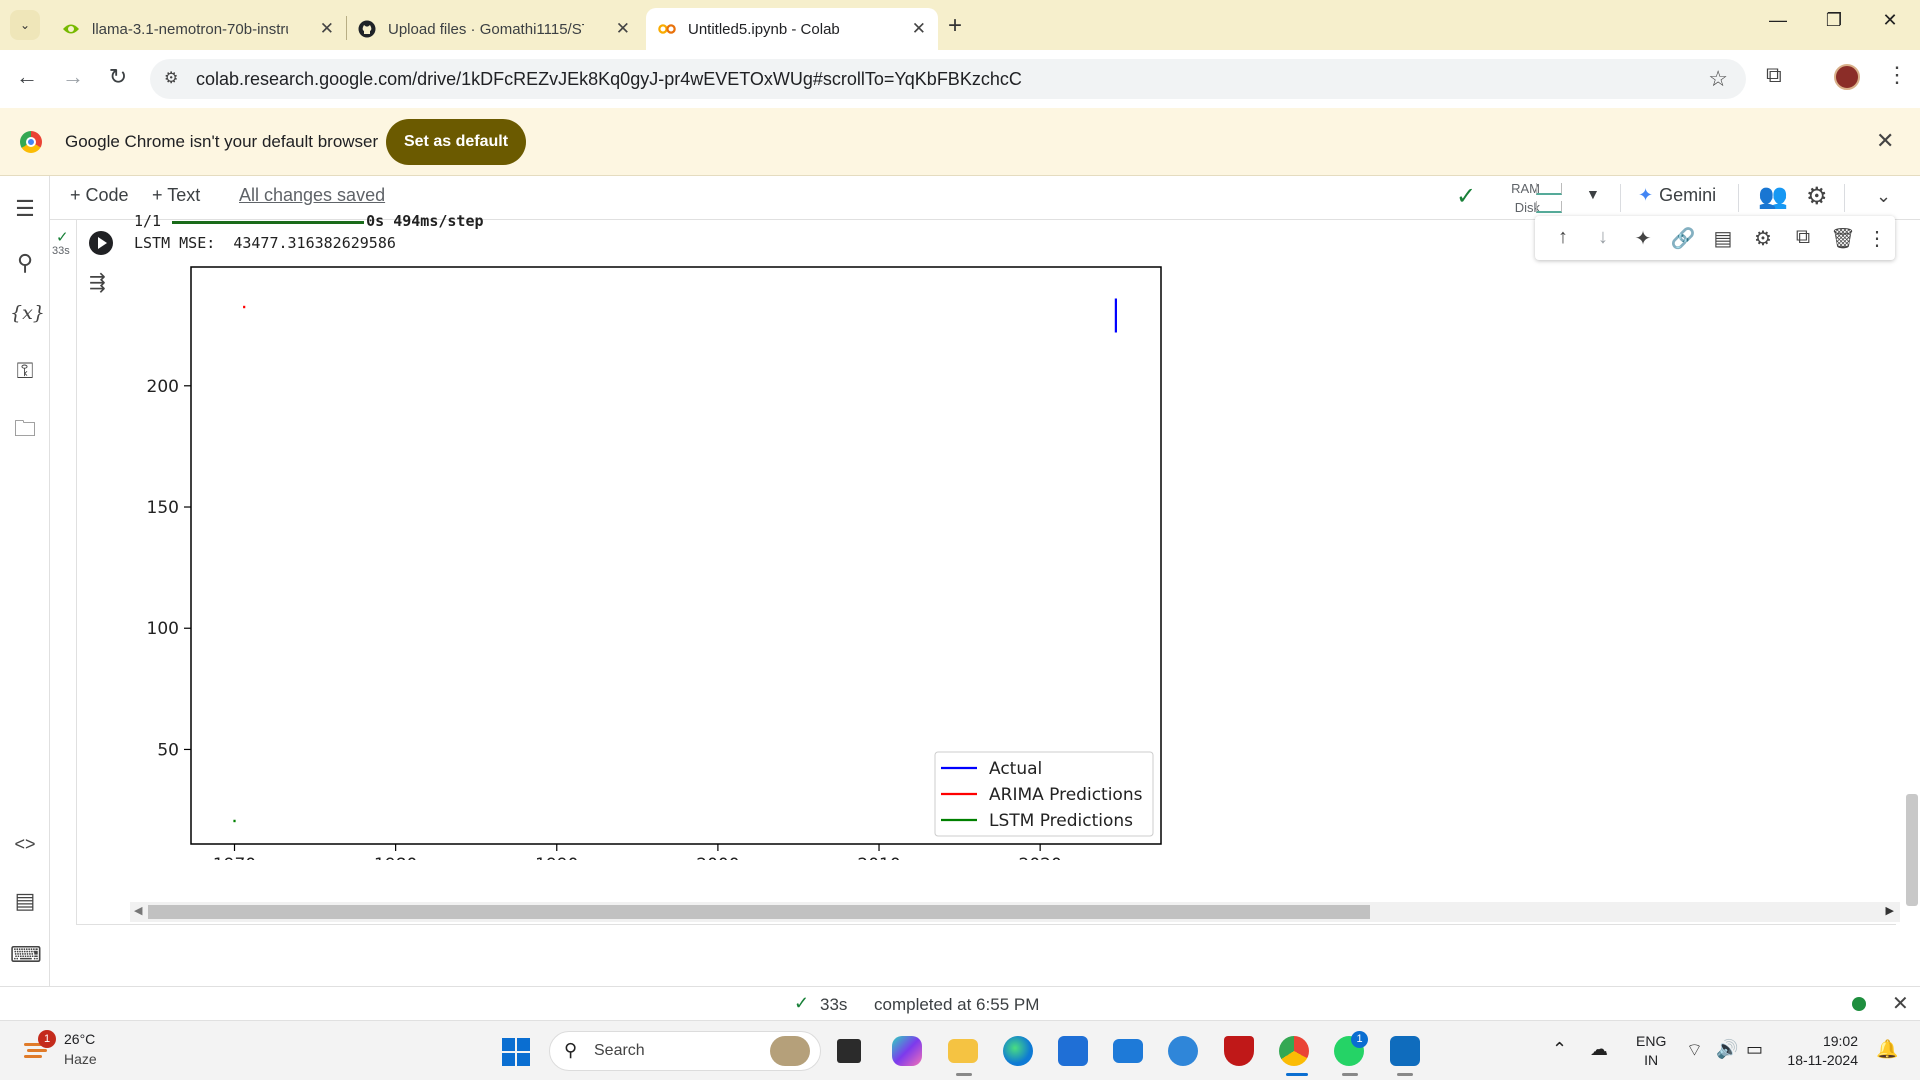 The width and height of the screenshot is (1920, 1080). What do you see at coordinates (1900, 1003) in the screenshot?
I see `status-close-icon: ✕` at bounding box center [1900, 1003].